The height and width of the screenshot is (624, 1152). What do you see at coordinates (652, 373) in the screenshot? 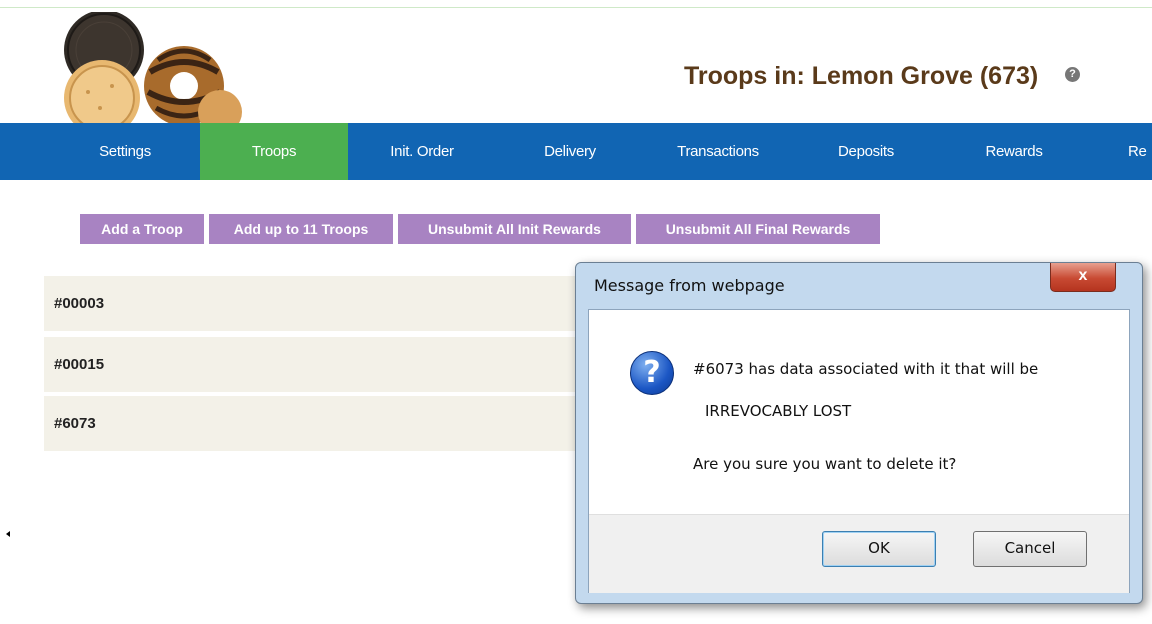
I see `question-icon: ?` at bounding box center [652, 373].